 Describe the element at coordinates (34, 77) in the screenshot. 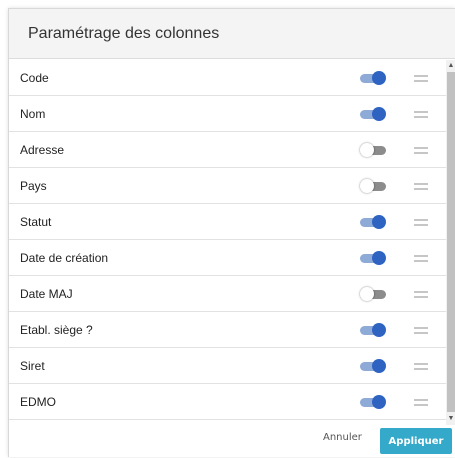

I see `column-label: Code` at that location.